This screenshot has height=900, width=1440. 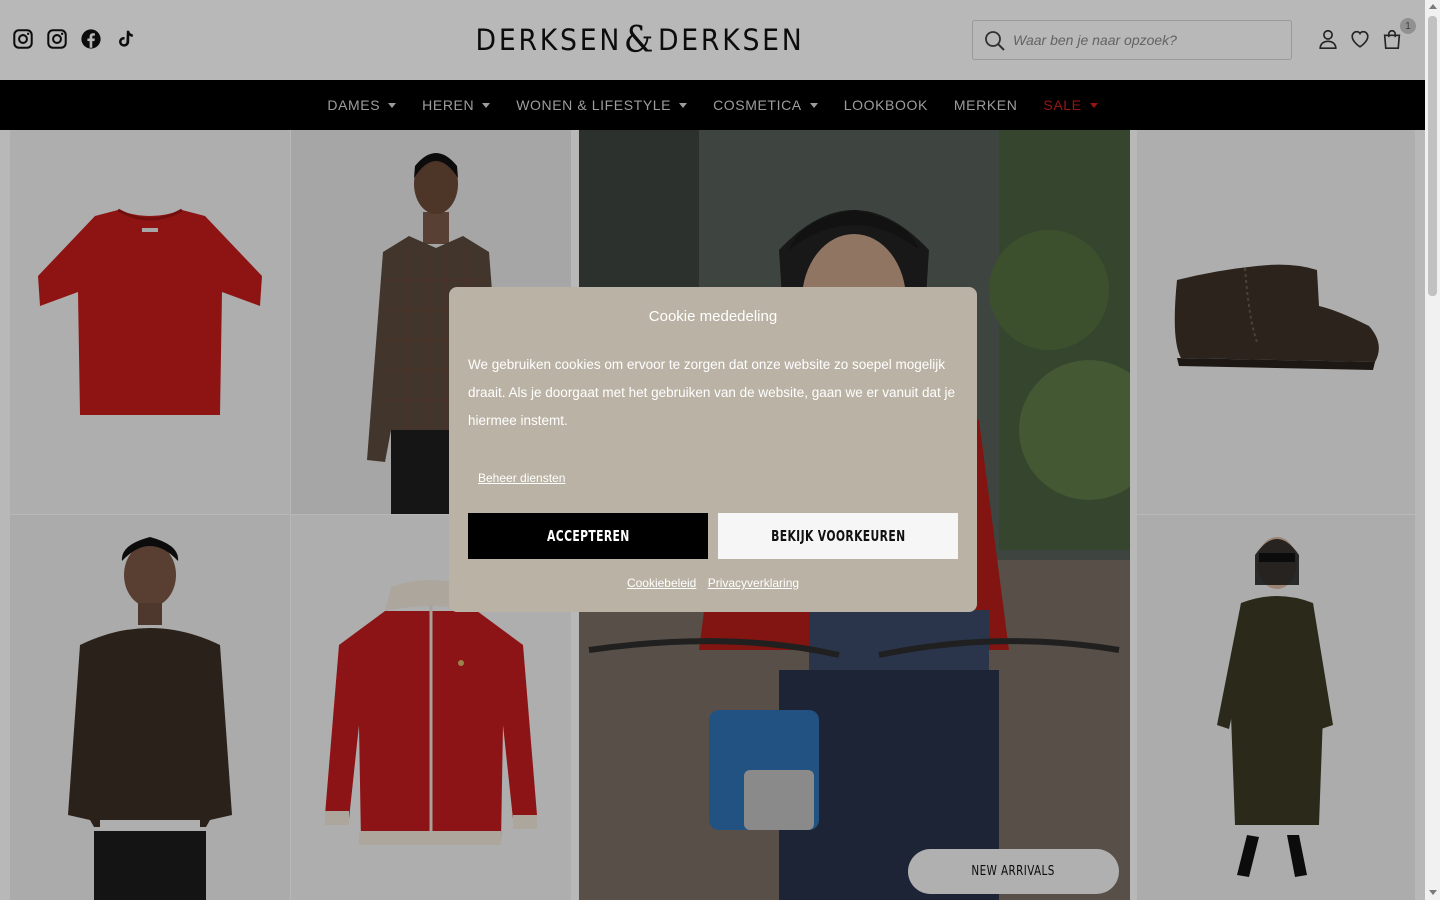 I want to click on scroll-down-arrow-icon, so click(x=1433, y=892).